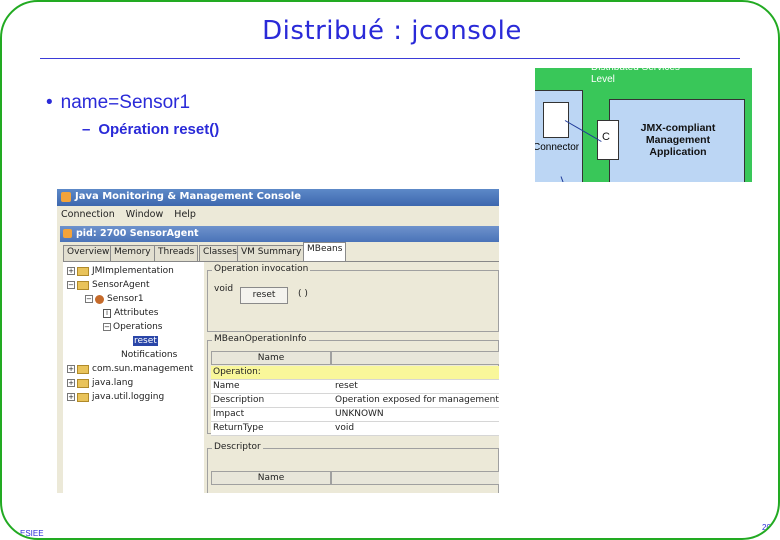 Image resolution: width=780 pixels, height=540 pixels. Describe the element at coordinates (137, 233) in the screenshot. I see `connection-frame-title: pid: 2700 SensorAgent` at that location.